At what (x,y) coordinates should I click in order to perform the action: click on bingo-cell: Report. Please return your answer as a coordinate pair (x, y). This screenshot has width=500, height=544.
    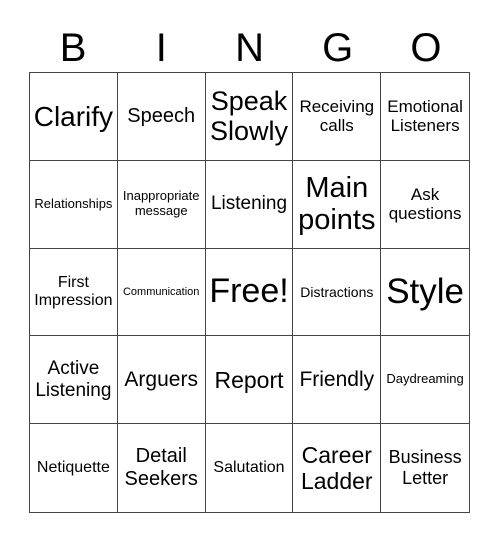
    Looking at the image, I should click on (249, 380).